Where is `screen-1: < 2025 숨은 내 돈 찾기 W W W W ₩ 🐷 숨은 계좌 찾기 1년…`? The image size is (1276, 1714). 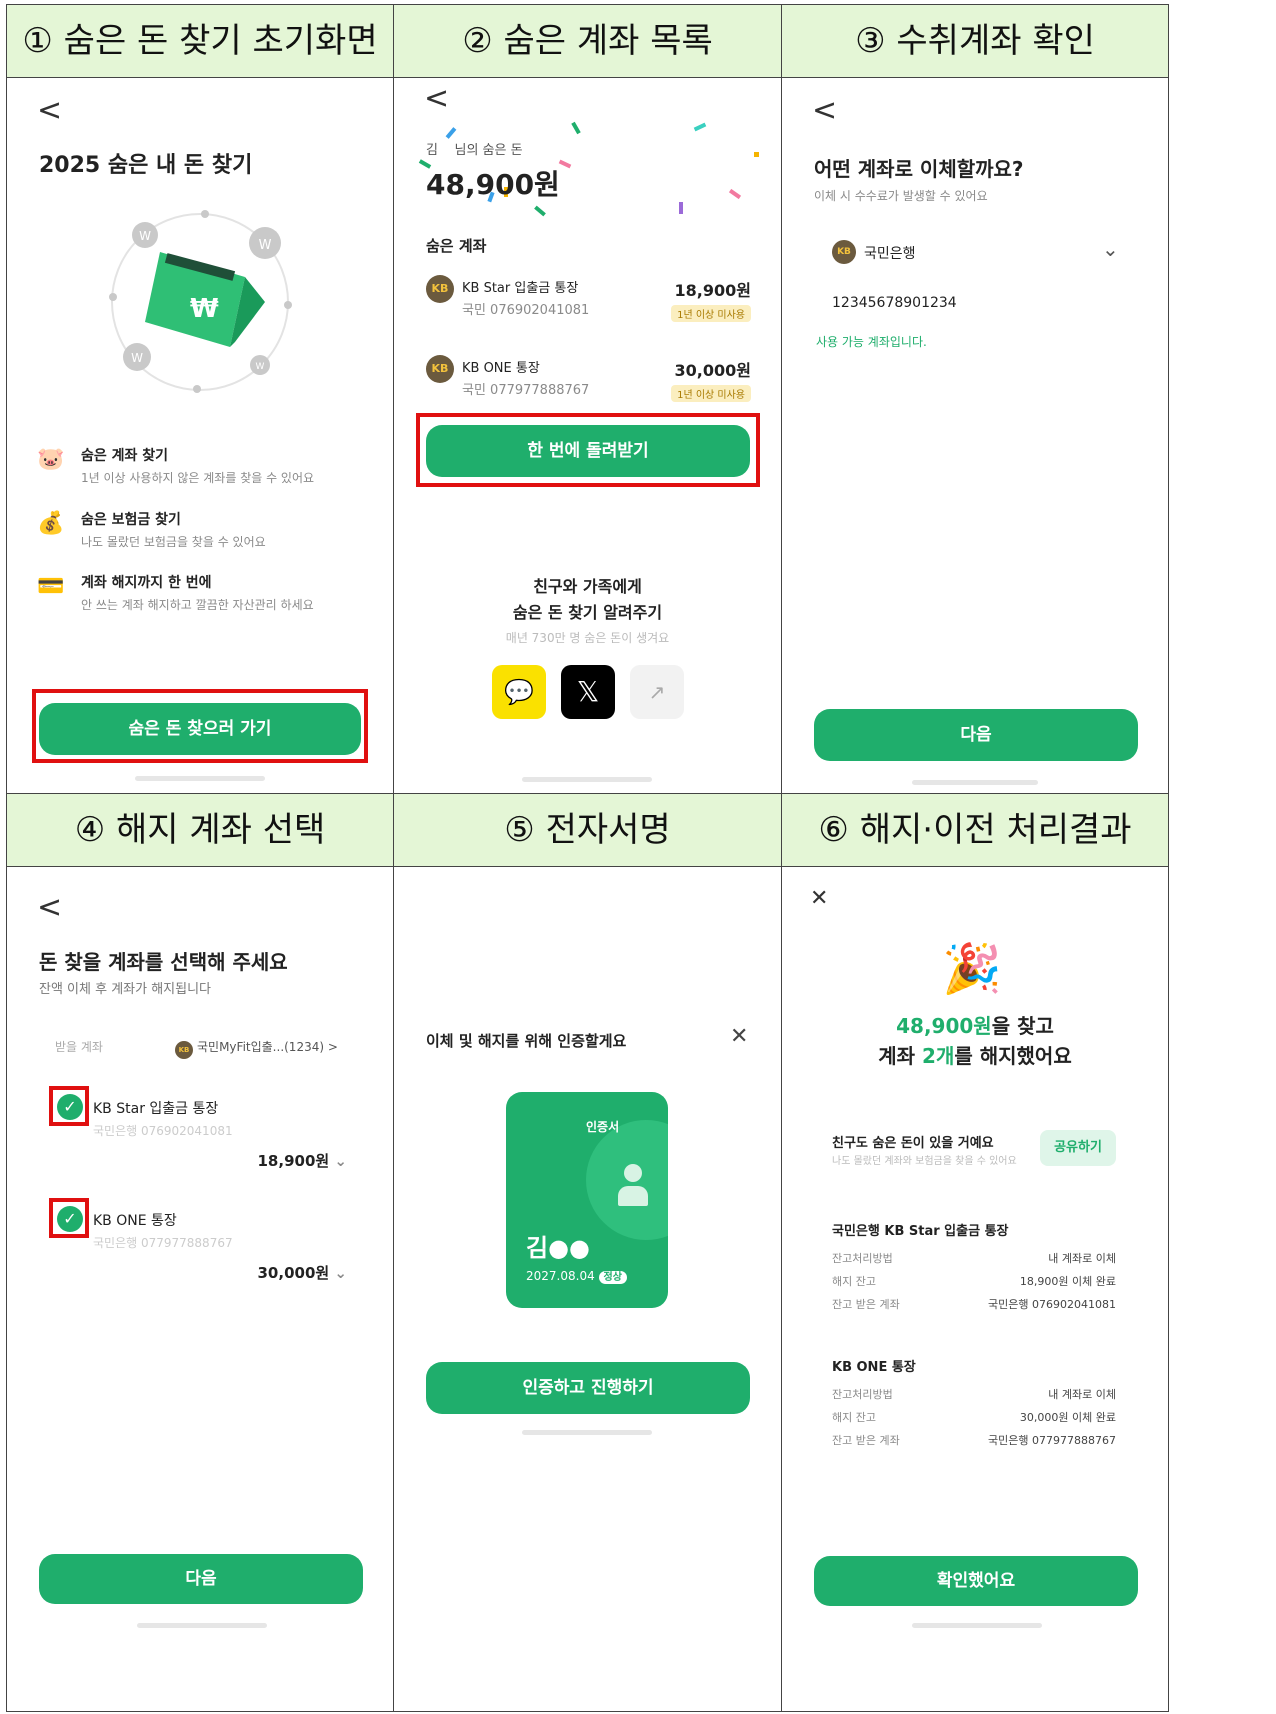 screen-1: < 2025 숨은 내 돈 찾기 W W W W ₩ 🐷 숨은 계좌 찾기 1년… is located at coordinates (200, 435).